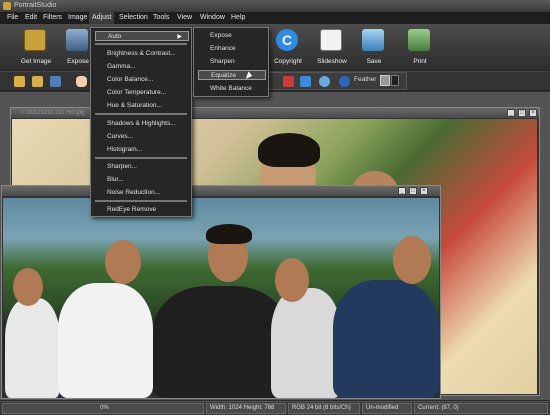 This screenshot has height=415, width=550. I want to click on get-image-button: Get Image, so click(36, 48).